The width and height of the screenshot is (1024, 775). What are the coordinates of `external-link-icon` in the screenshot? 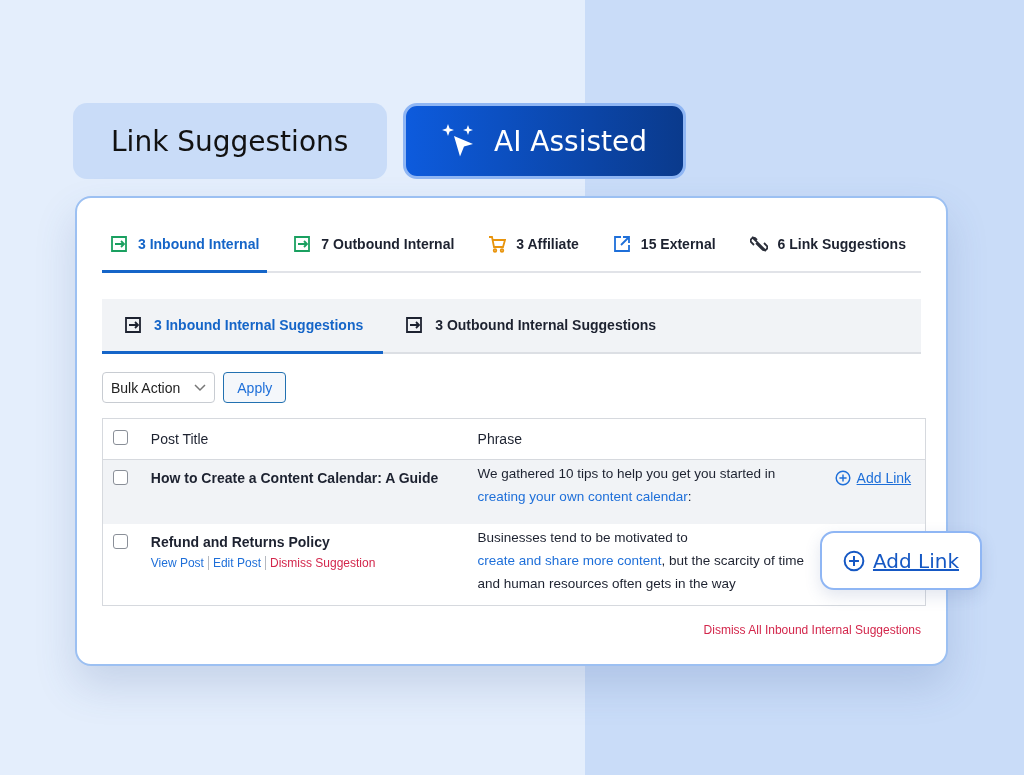 It's located at (621, 244).